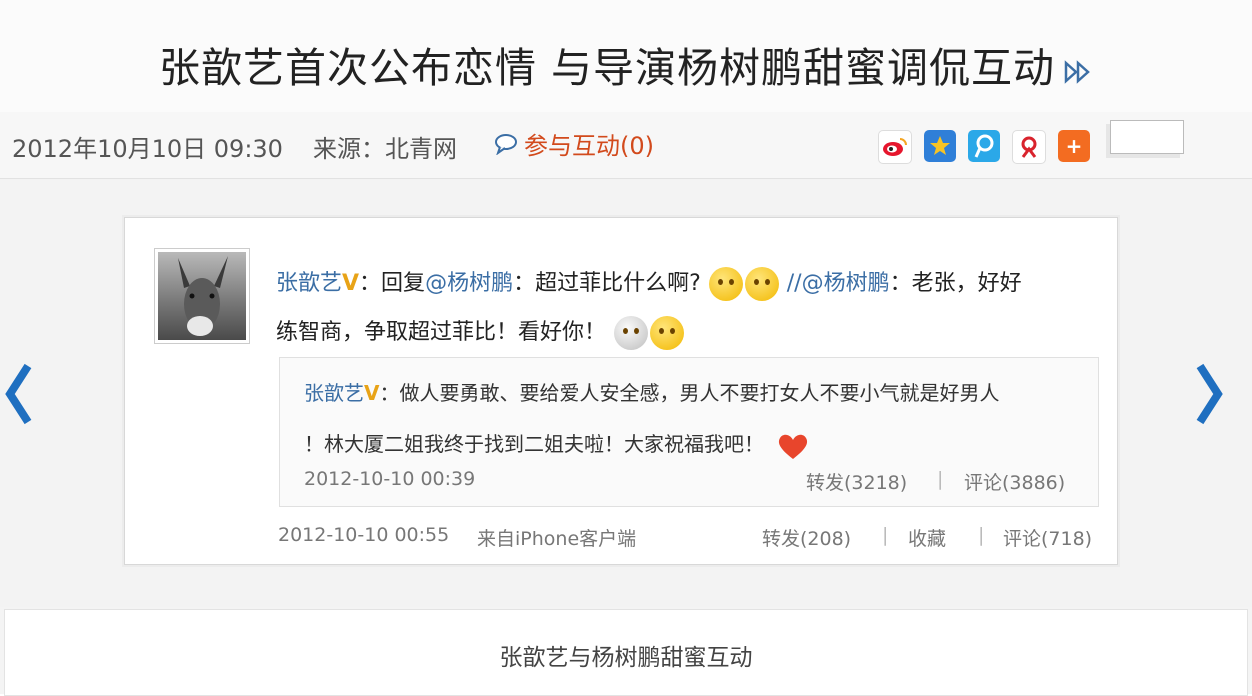  What do you see at coordinates (19, 394) in the screenshot?
I see `prev-arrow-icon` at bounding box center [19, 394].